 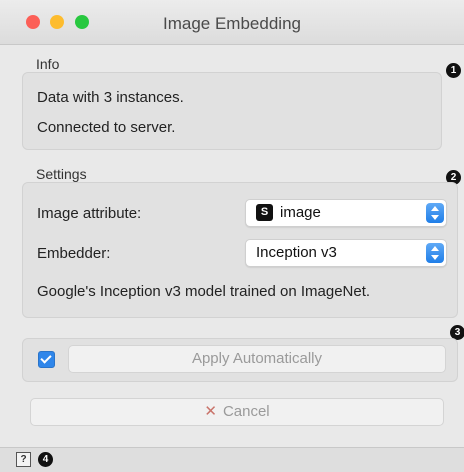 What do you see at coordinates (46, 359) in the screenshot?
I see `apply-automatically-checkbox` at bounding box center [46, 359].